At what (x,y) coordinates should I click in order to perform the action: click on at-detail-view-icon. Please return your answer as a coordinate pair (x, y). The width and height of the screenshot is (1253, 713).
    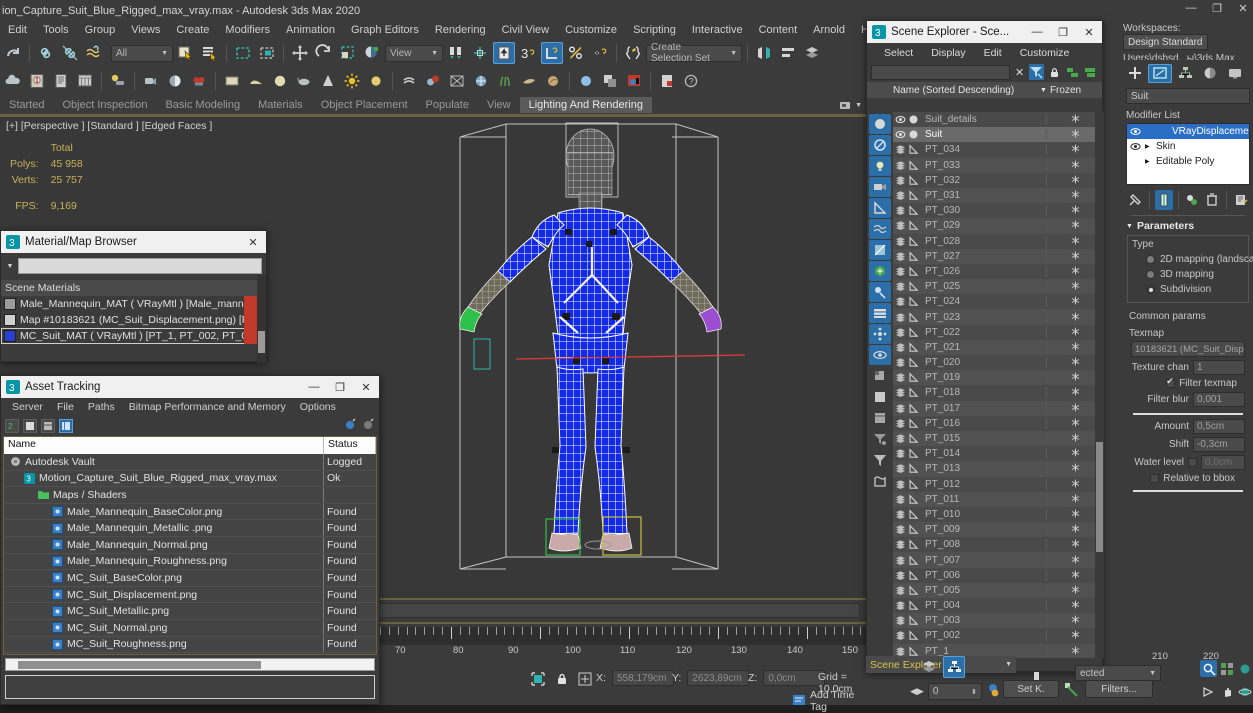
    Looking at the image, I should click on (48, 426).